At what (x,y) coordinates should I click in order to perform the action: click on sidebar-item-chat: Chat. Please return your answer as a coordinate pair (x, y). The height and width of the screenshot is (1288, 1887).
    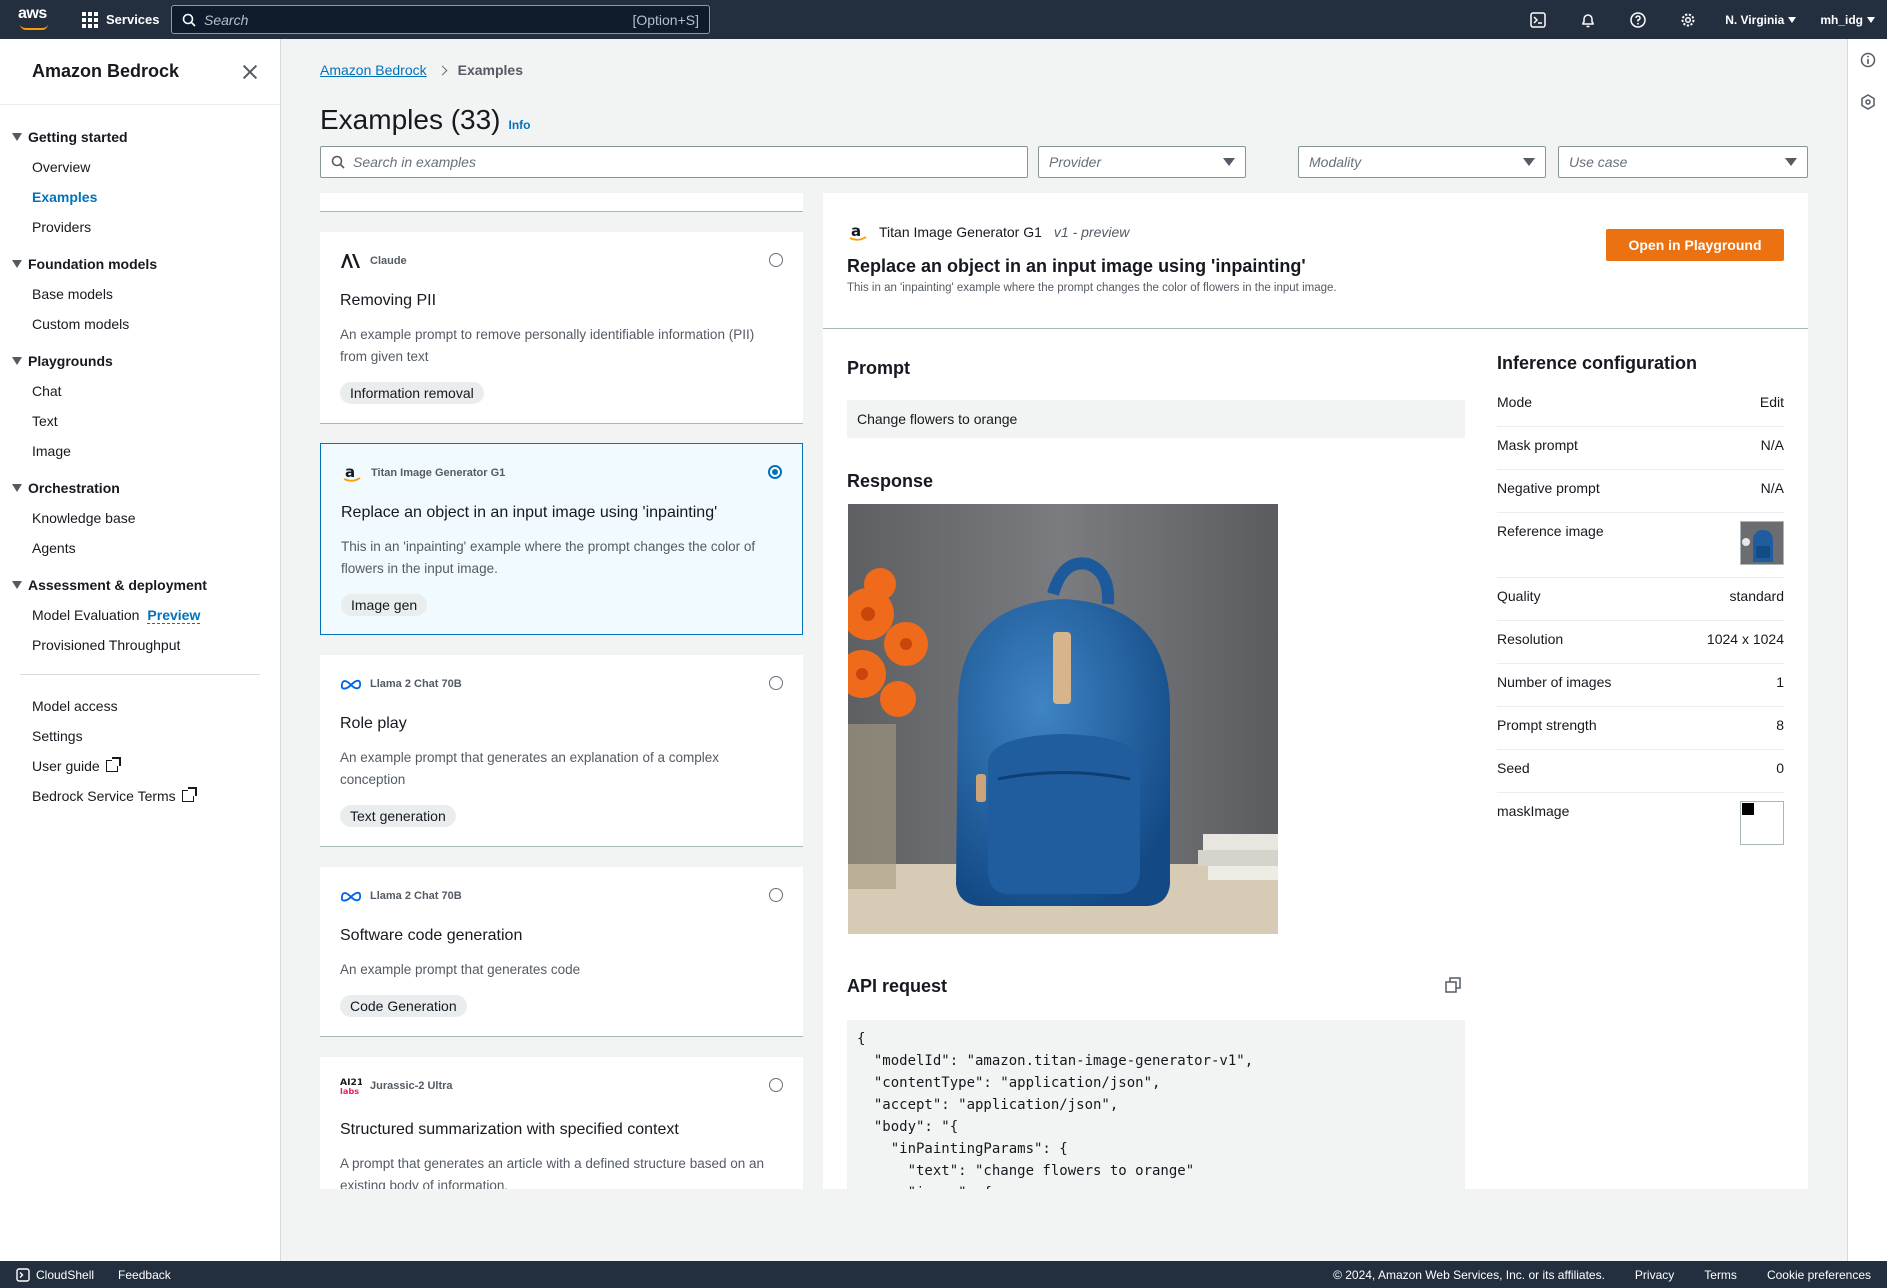
    Looking at the image, I should click on (140, 391).